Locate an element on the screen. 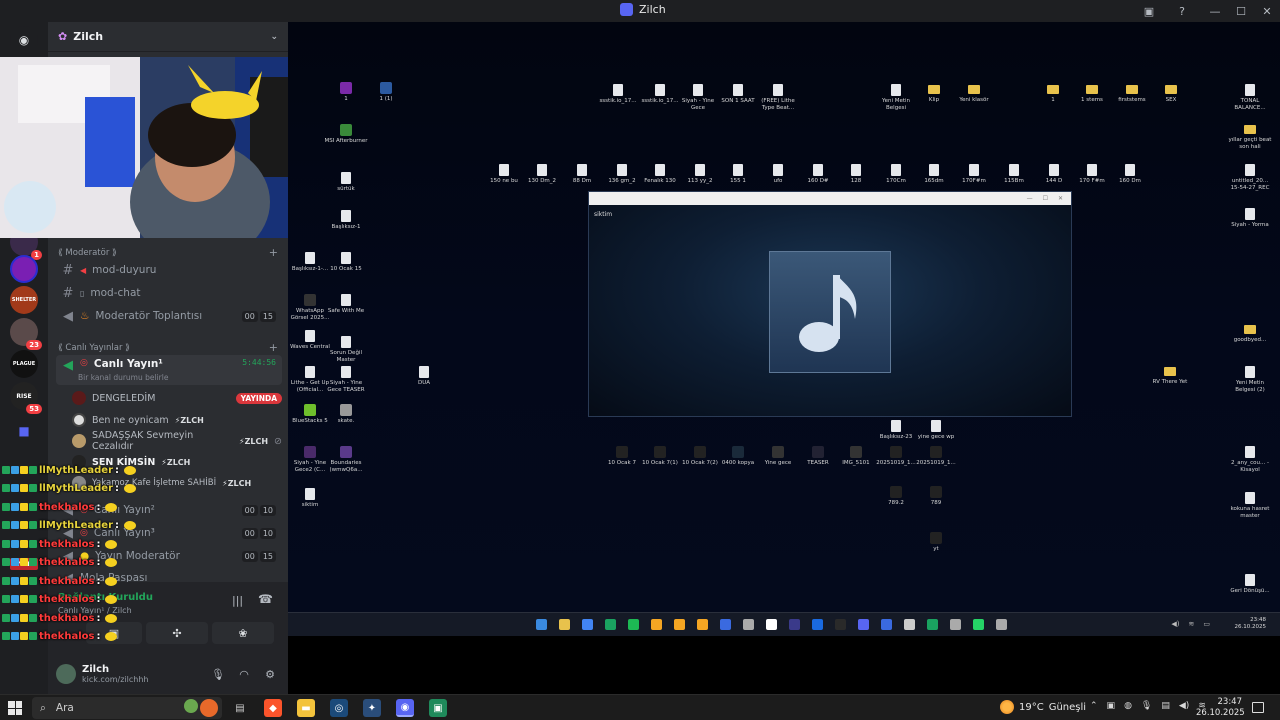  desktop-icon: Yeni Metin Belgesi (2) is located at coordinates (1250, 379).